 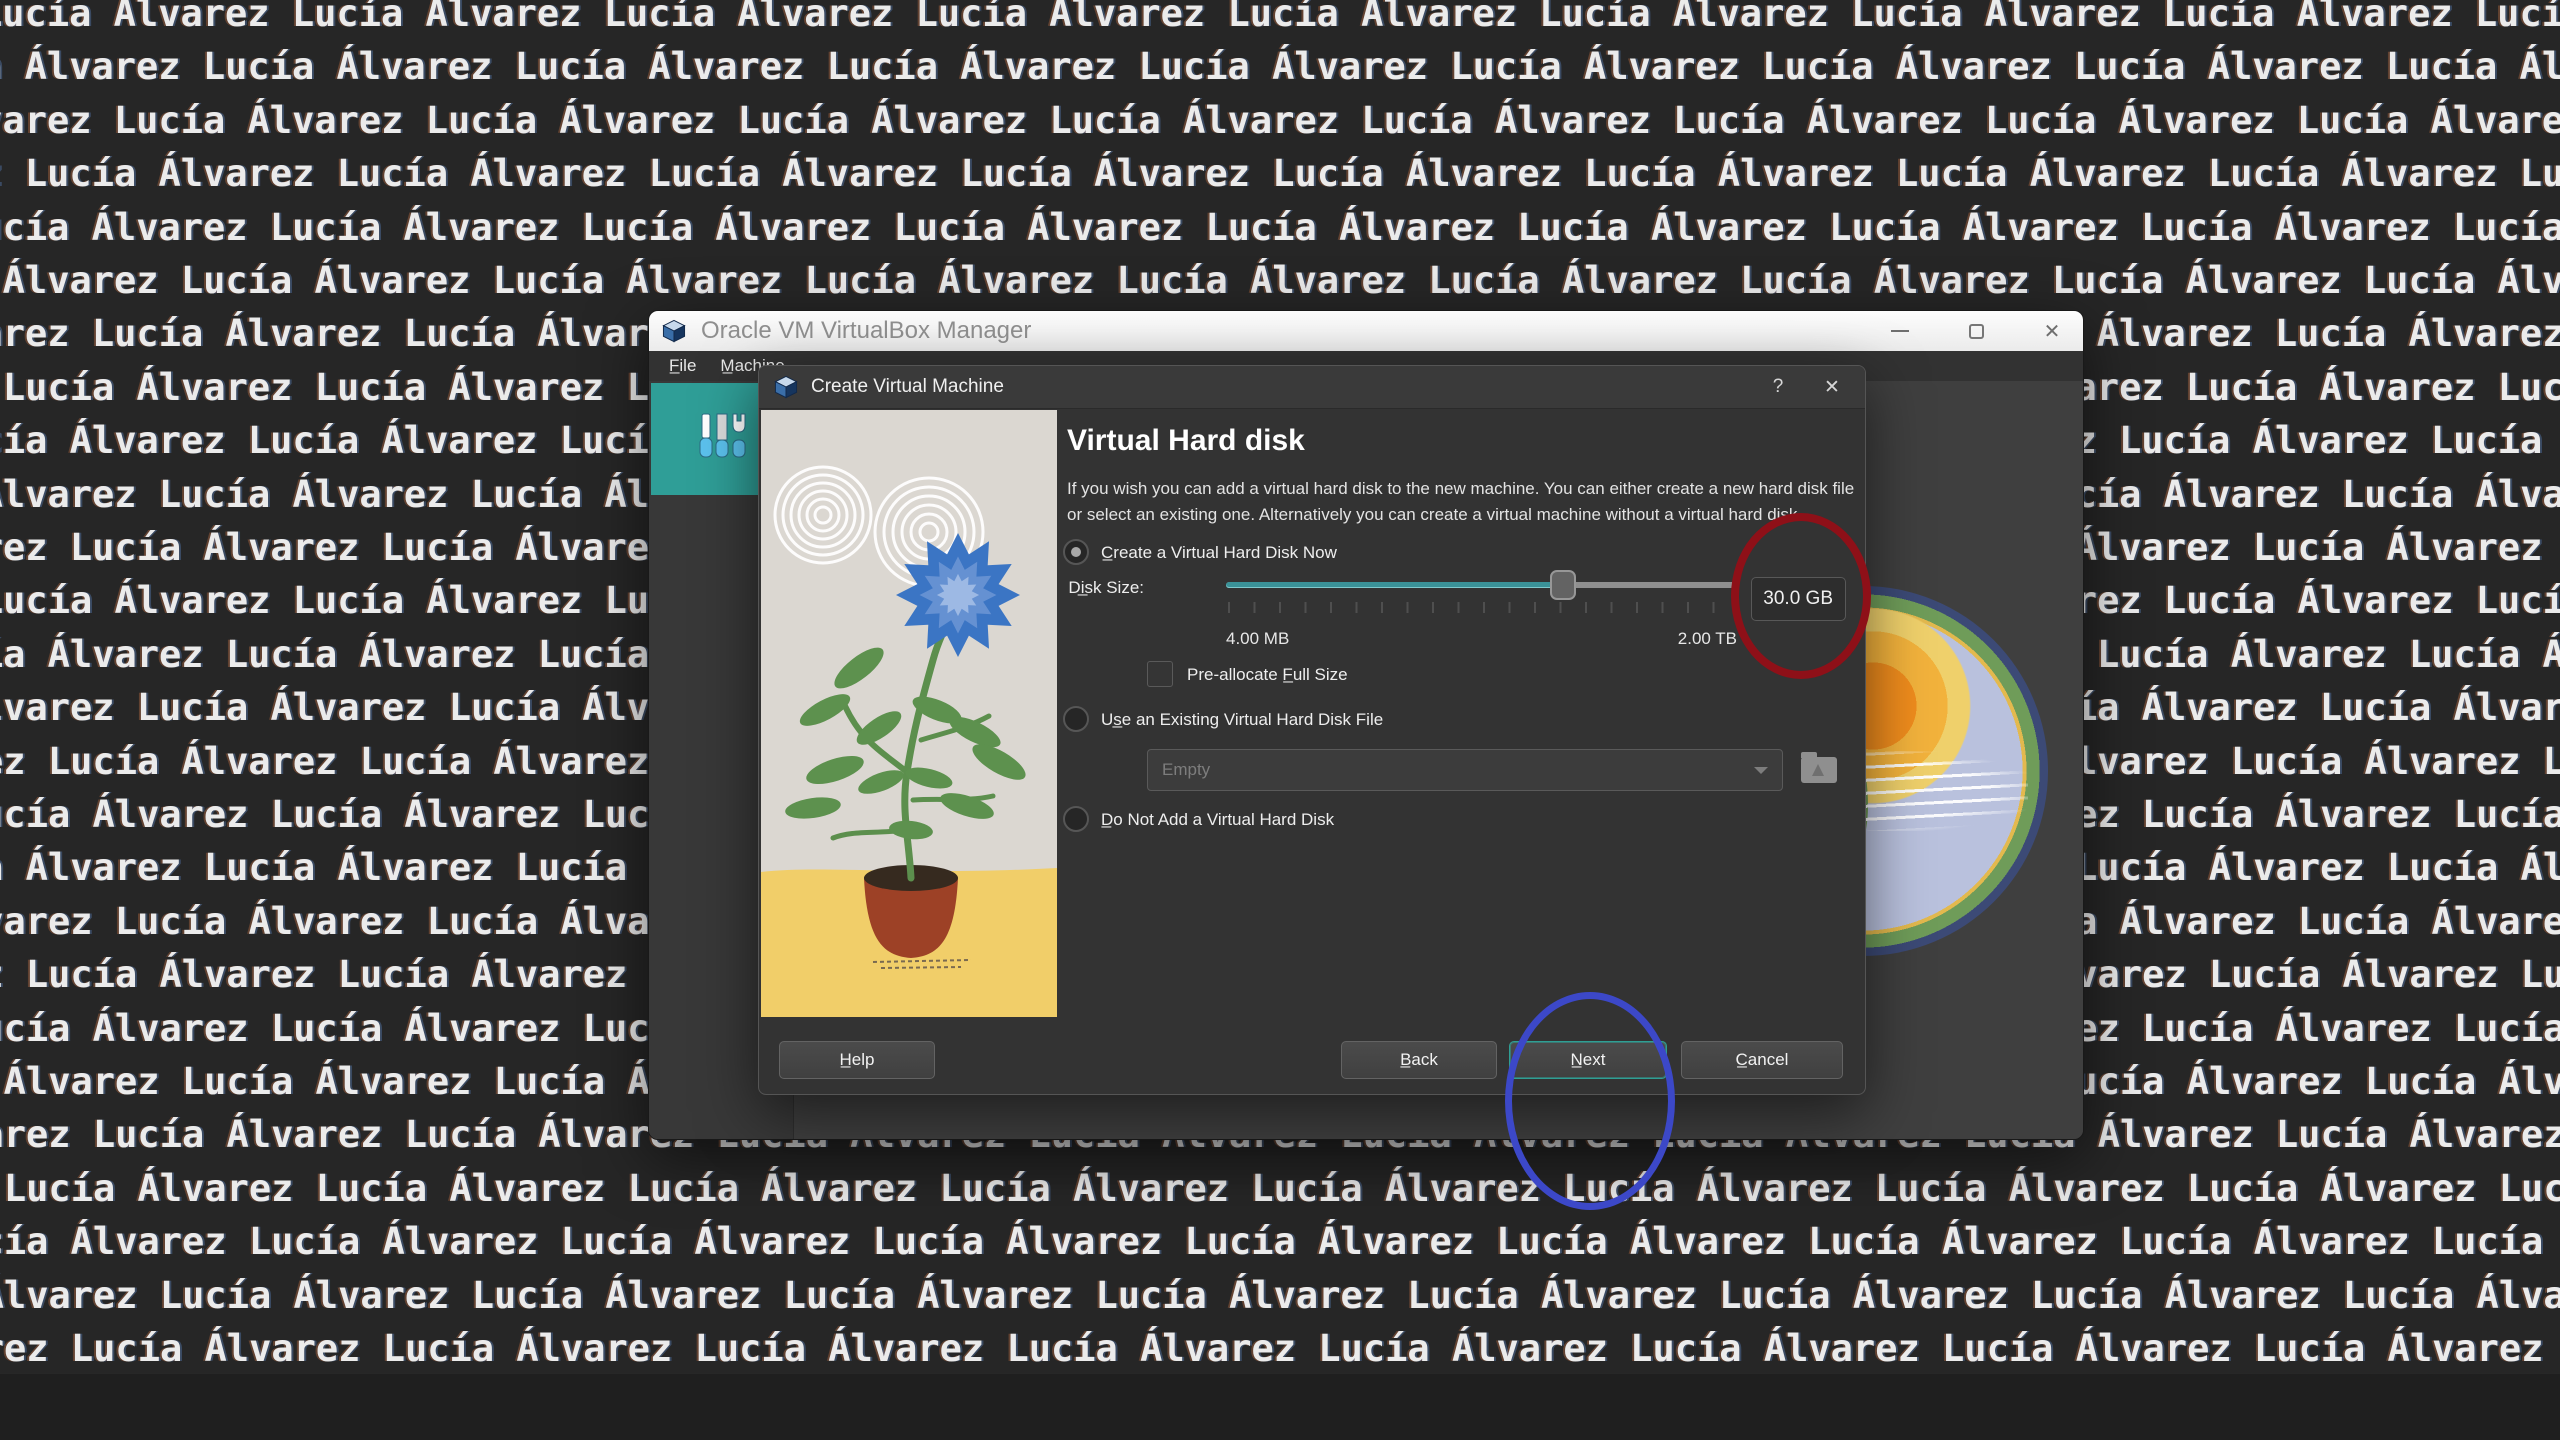 What do you see at coordinates (1395, 585) in the screenshot?
I see `slider-fill` at bounding box center [1395, 585].